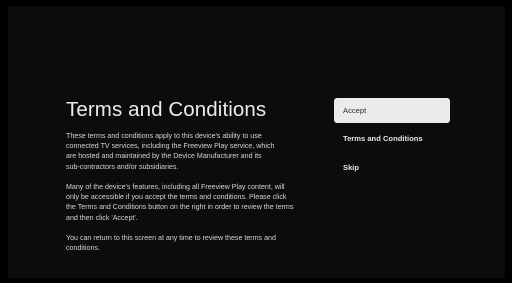  I want to click on page-title: Terms and Conditions, so click(166, 109).